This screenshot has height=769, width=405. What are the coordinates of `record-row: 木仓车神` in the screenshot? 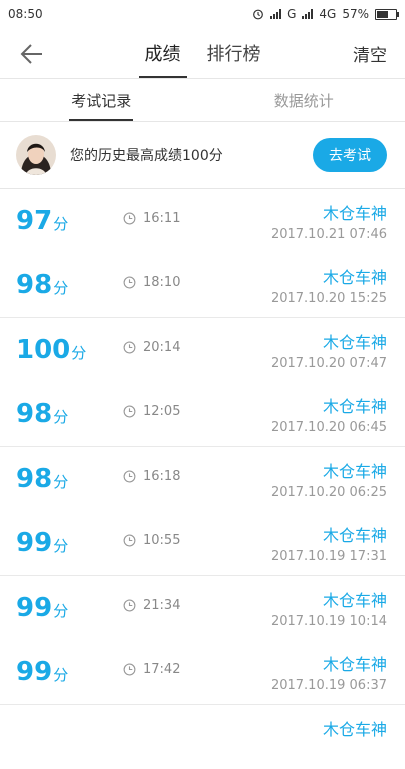 It's located at (202, 737).